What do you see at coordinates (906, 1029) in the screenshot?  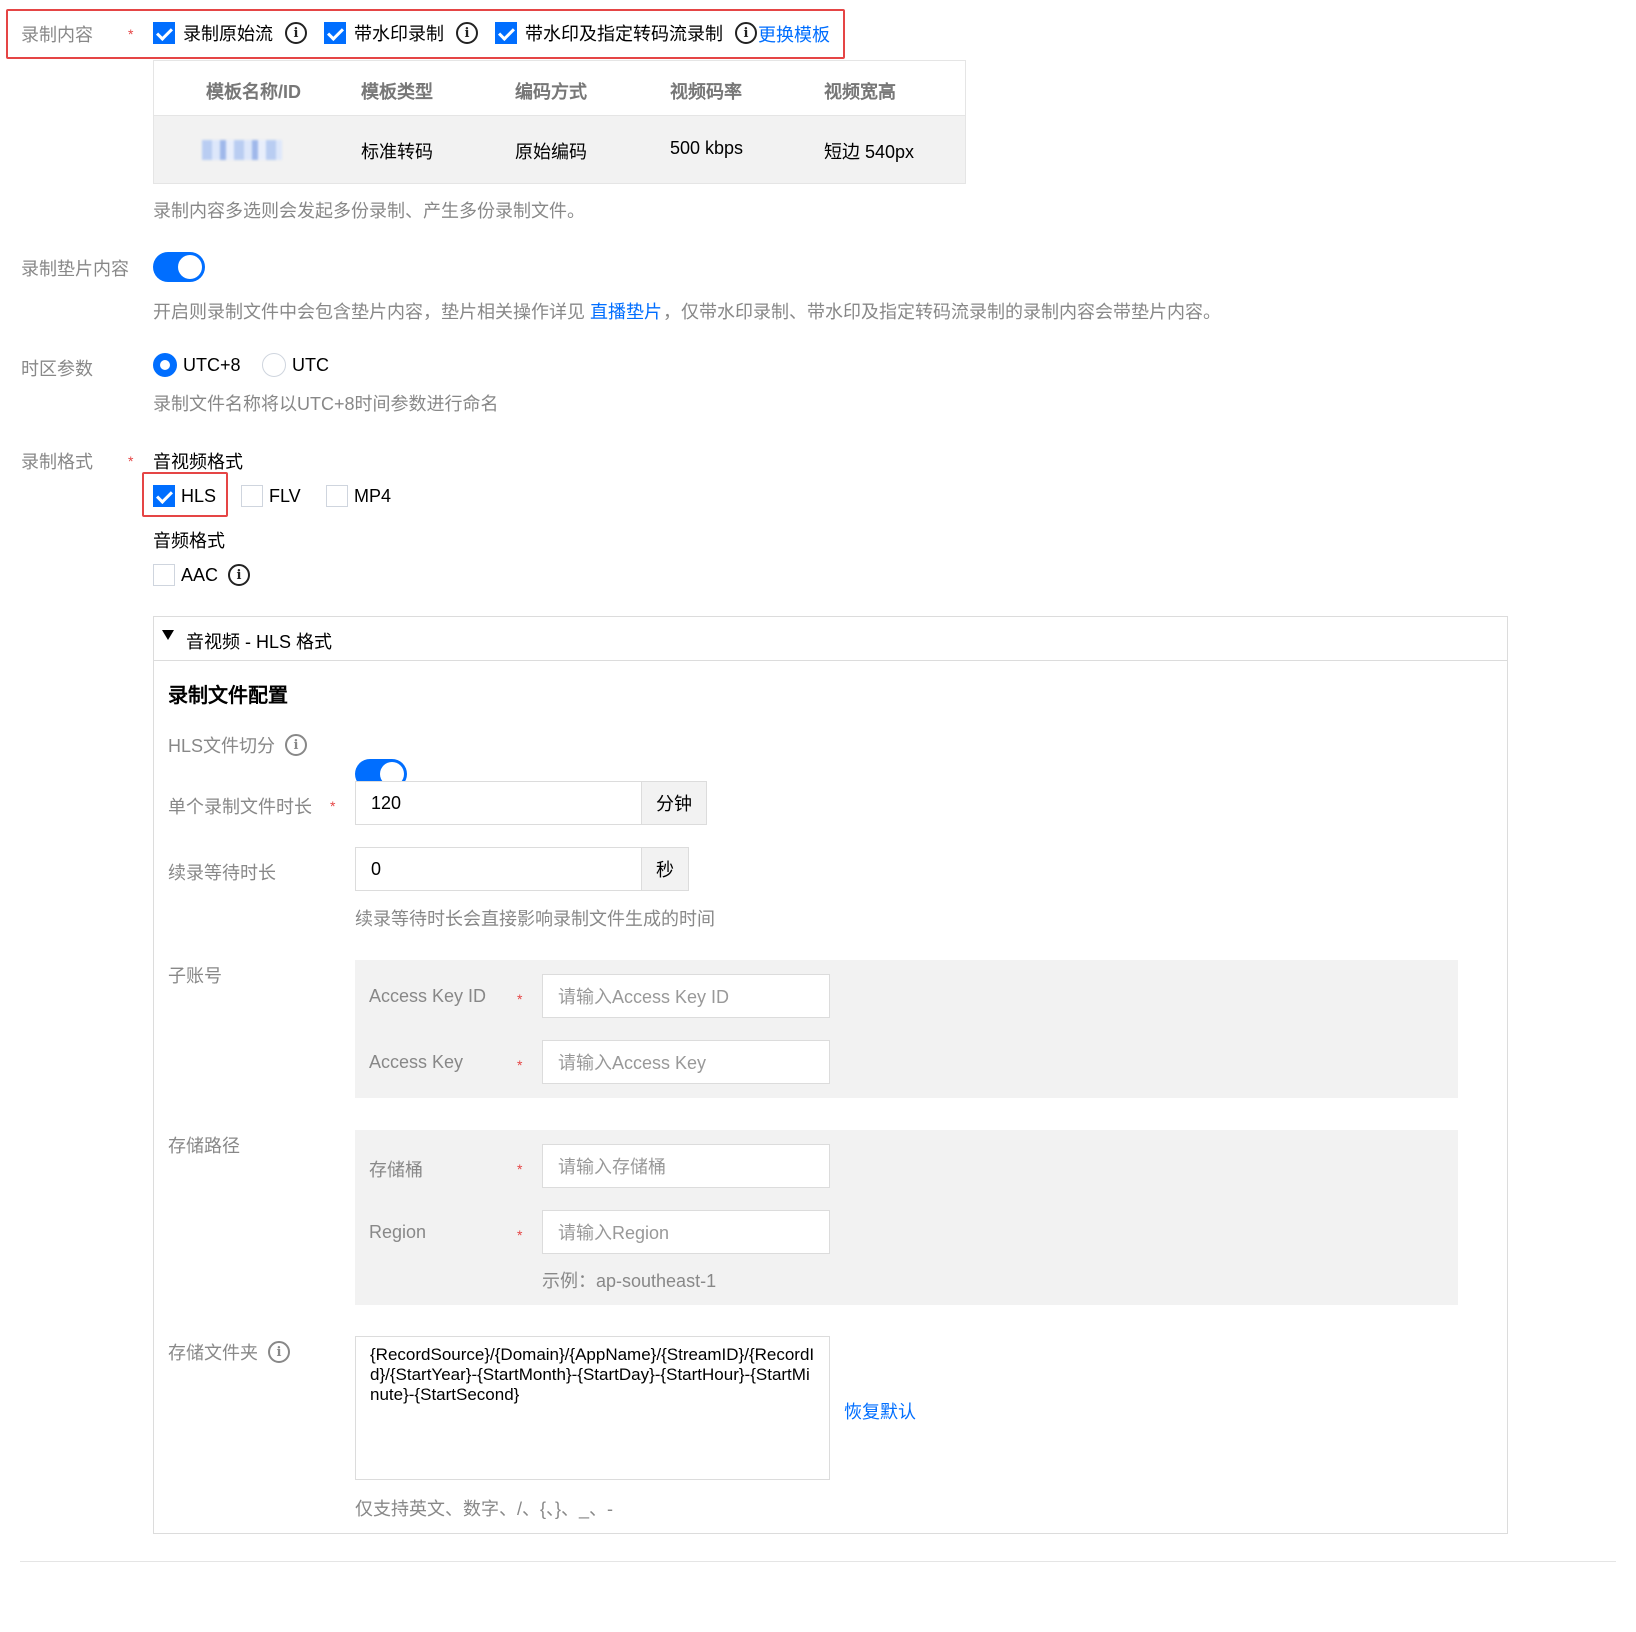 I see `subaccount-box` at bounding box center [906, 1029].